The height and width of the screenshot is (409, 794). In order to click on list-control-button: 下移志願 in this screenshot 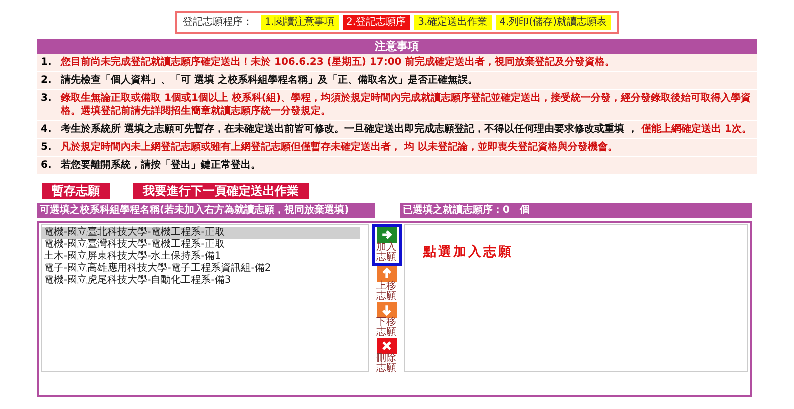, I will do `click(387, 320)`.